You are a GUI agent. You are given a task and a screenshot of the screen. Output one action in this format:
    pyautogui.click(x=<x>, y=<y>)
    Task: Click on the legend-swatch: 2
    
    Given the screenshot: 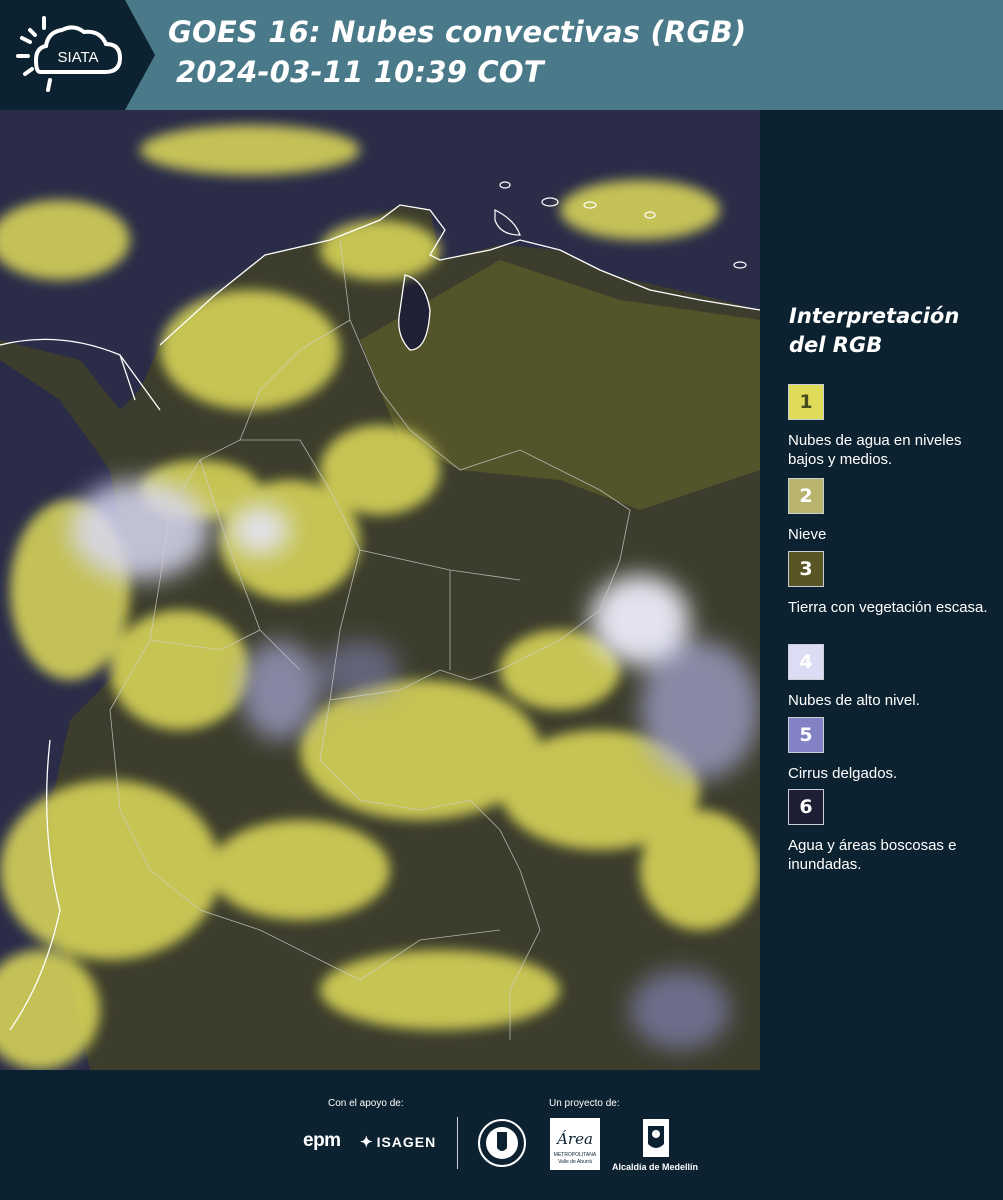 What is the action you would take?
    pyautogui.click(x=806, y=496)
    